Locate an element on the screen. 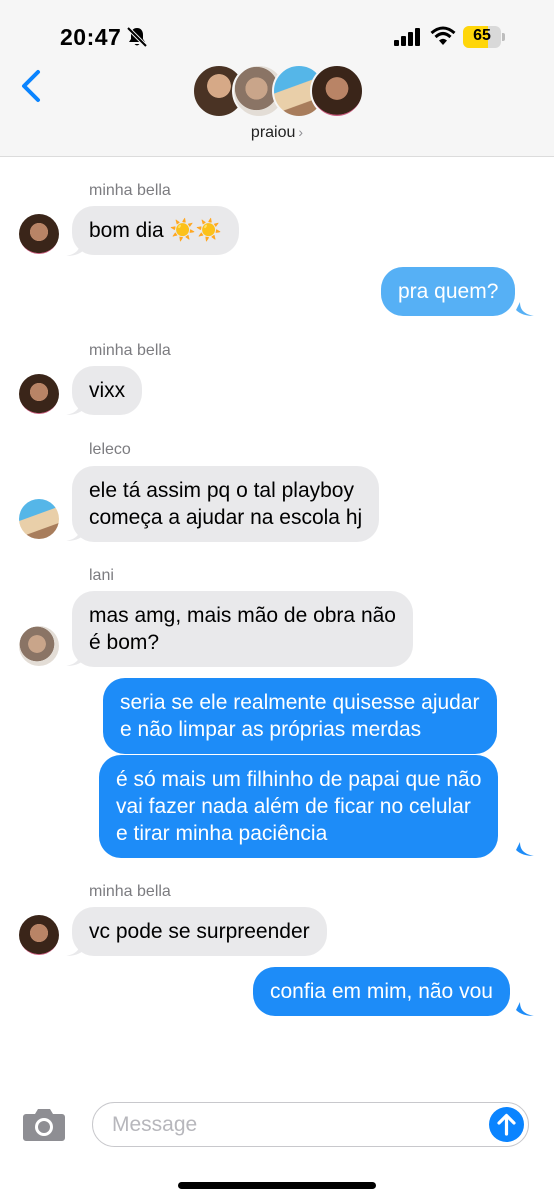  message-bubble-outgoing: confia em mim, não vou is located at coordinates (381, 991).